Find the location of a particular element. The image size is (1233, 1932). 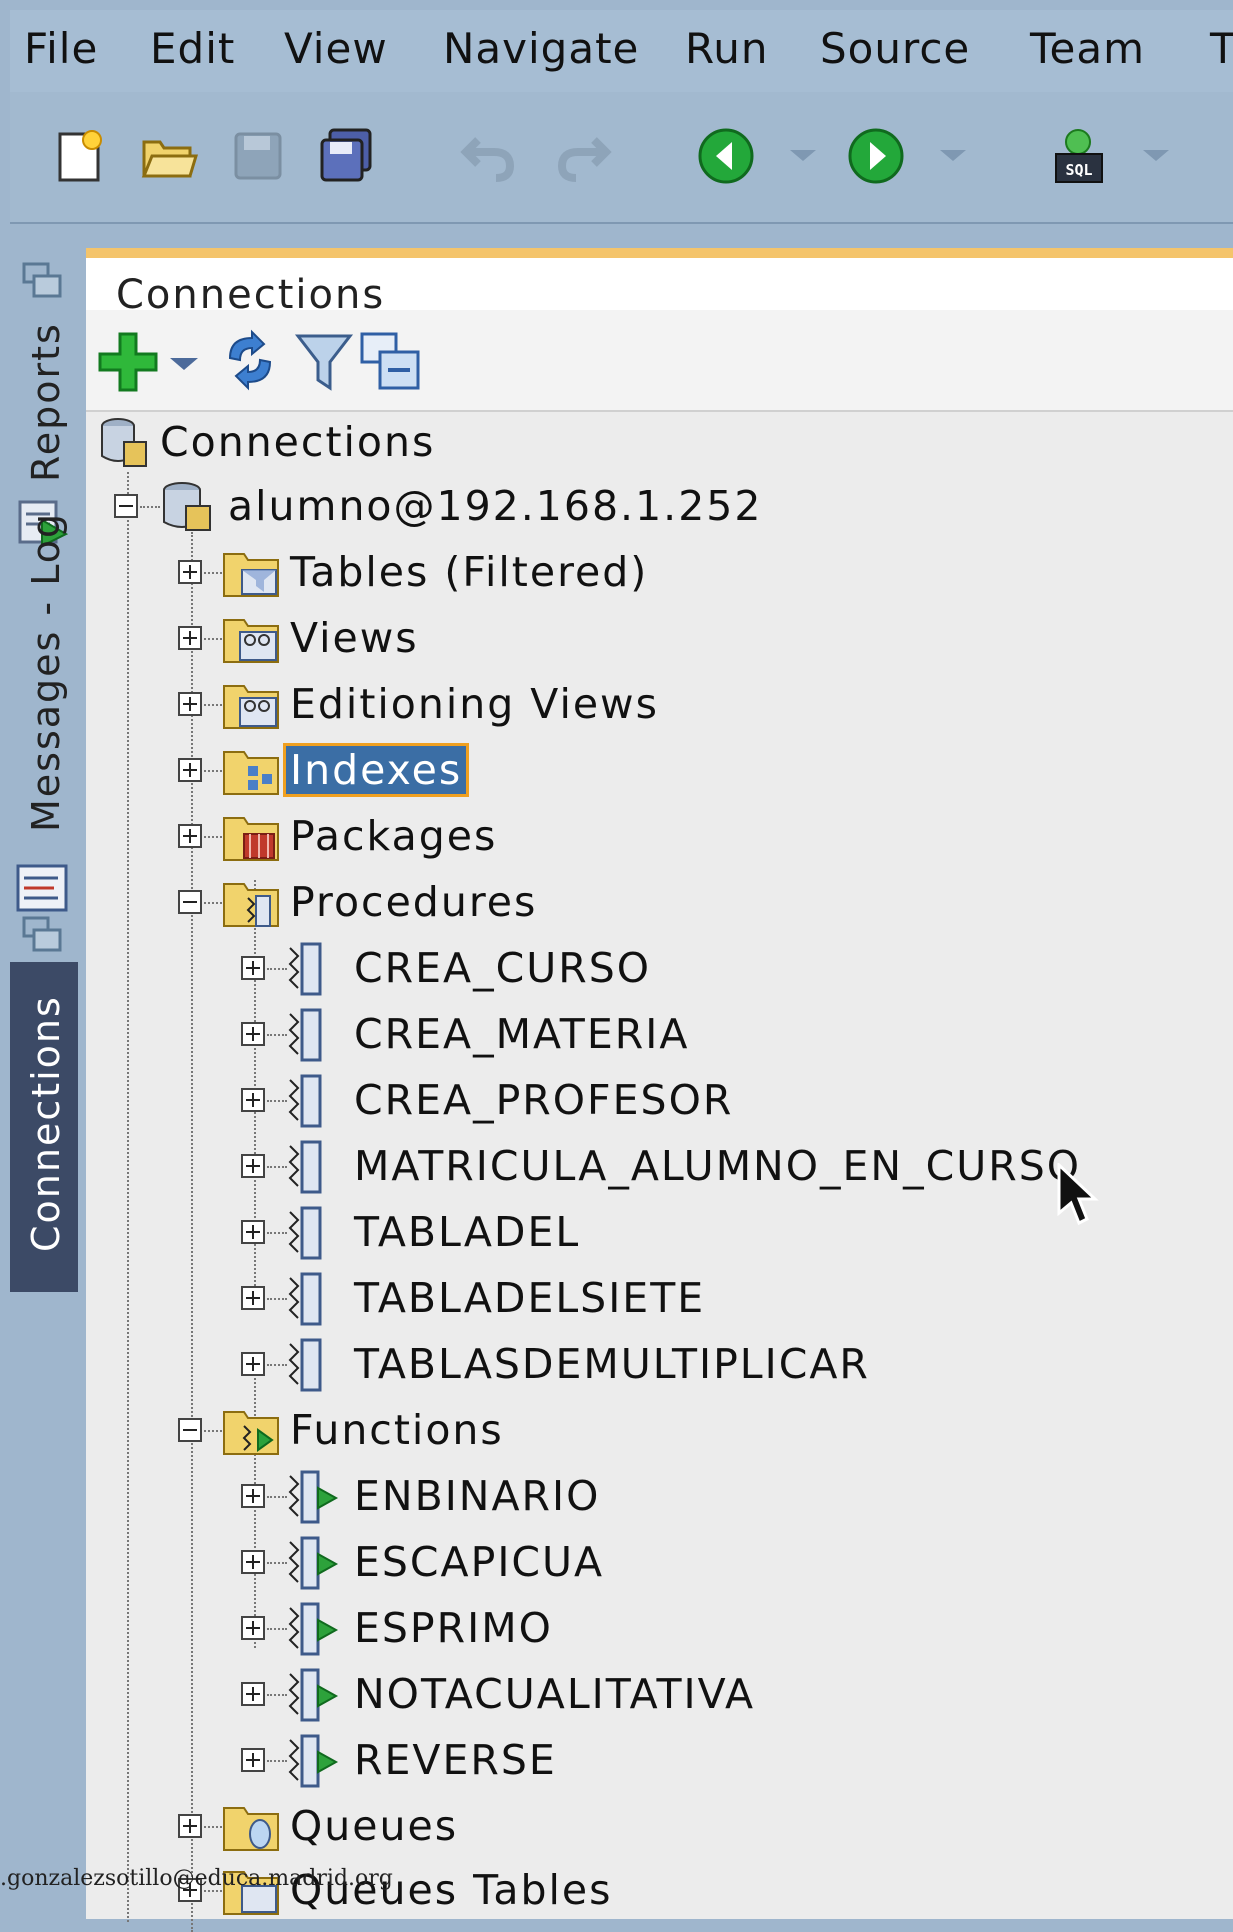

menu-navigate: Navigate is located at coordinates (541, 48).